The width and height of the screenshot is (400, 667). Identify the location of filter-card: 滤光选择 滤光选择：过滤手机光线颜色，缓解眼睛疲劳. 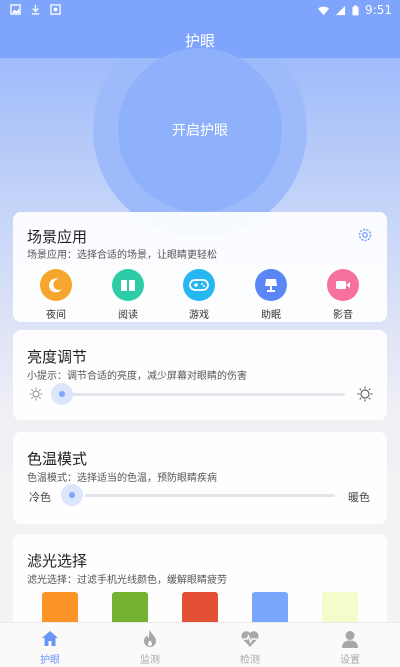
(200, 584).